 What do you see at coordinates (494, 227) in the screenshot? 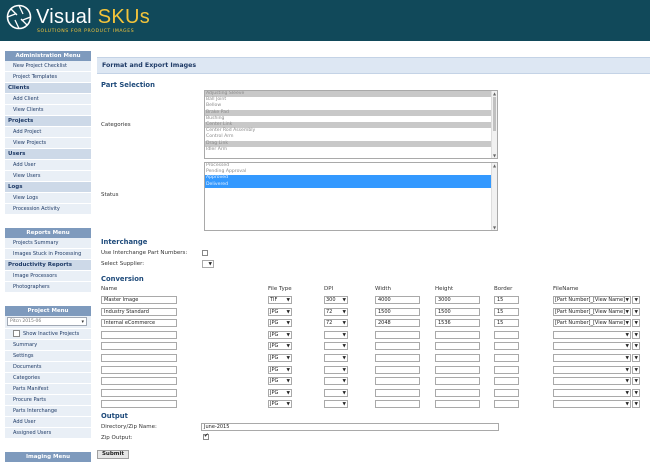
I see `arrow-down-icon: ▼` at bounding box center [494, 227].